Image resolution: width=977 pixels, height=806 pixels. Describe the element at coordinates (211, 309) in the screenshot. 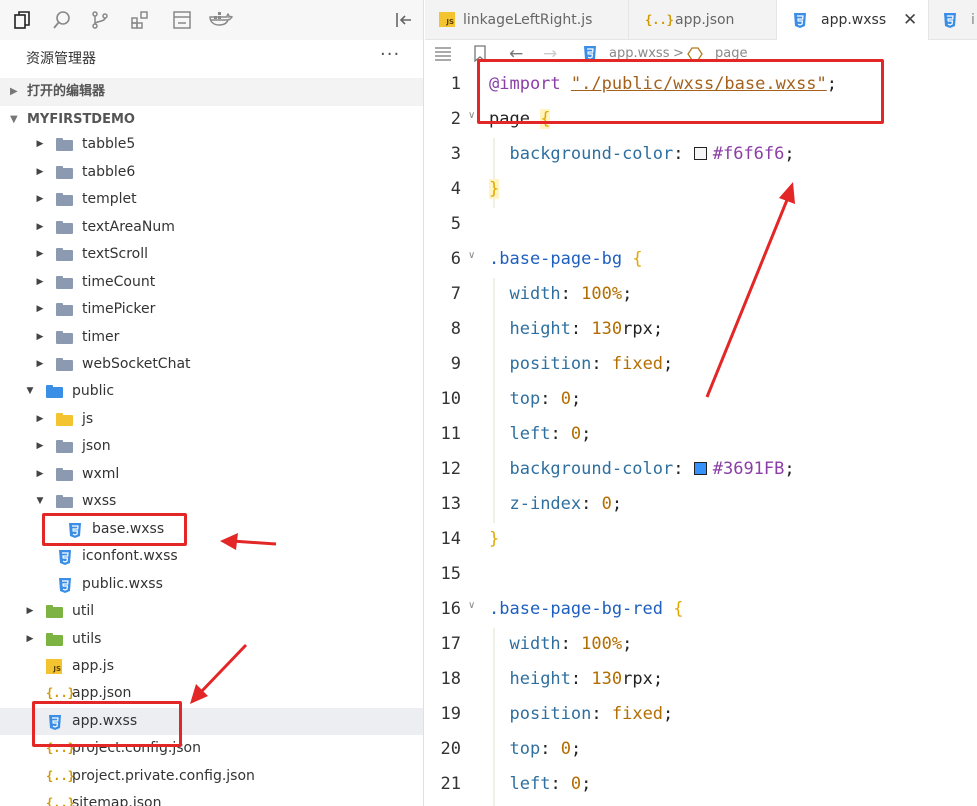

I see `tree-item-timepicker: ▶ timePicker` at that location.